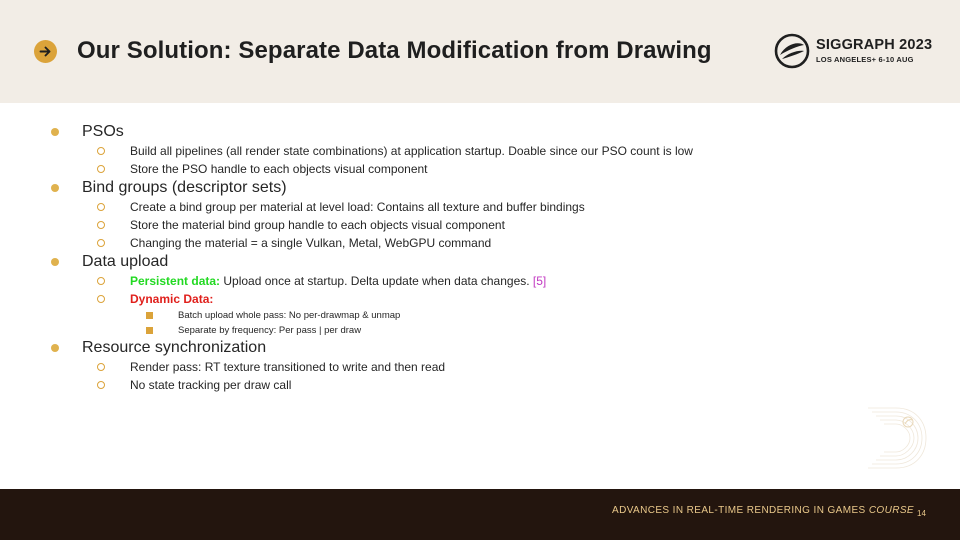 The width and height of the screenshot is (960, 540). Describe the element at coordinates (897, 438) in the screenshot. I see `decorative-watermark-icon` at that location.